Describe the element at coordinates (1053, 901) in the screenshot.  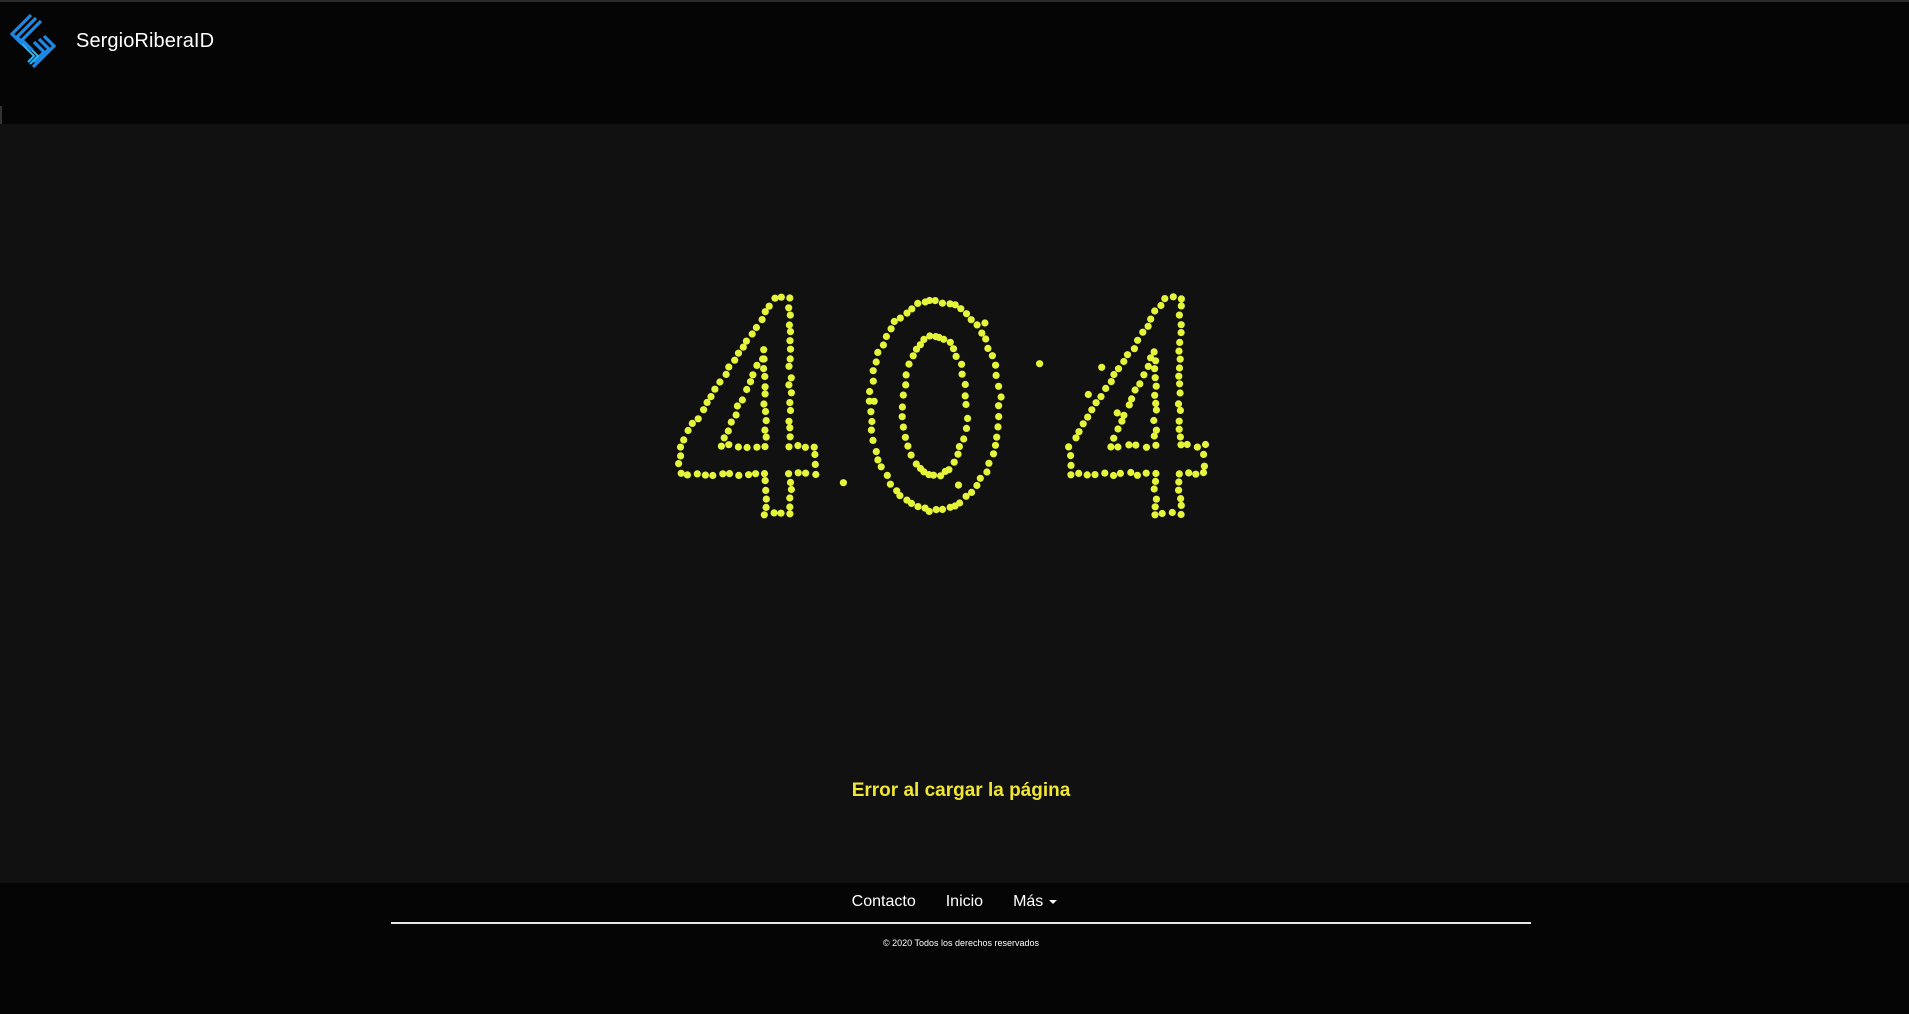
I see `caret-down-icon` at that location.